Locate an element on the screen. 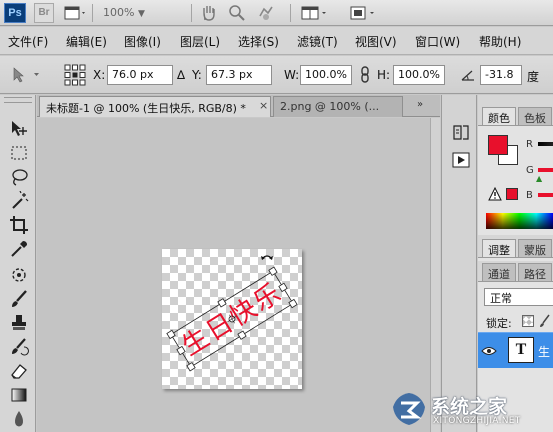 The width and height of the screenshot is (553, 432). photoshop-logo: Ps is located at coordinates (15, 13).